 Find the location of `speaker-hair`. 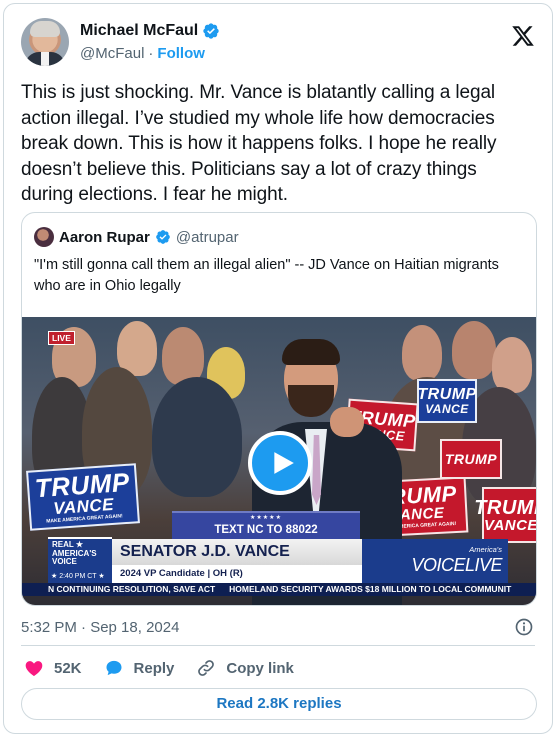

speaker-hair is located at coordinates (311, 352).